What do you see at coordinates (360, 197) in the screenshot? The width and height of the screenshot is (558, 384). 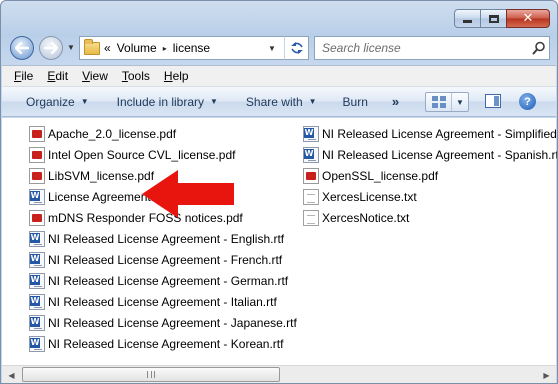 I see `file-item: XercesLicense.txt` at bounding box center [360, 197].